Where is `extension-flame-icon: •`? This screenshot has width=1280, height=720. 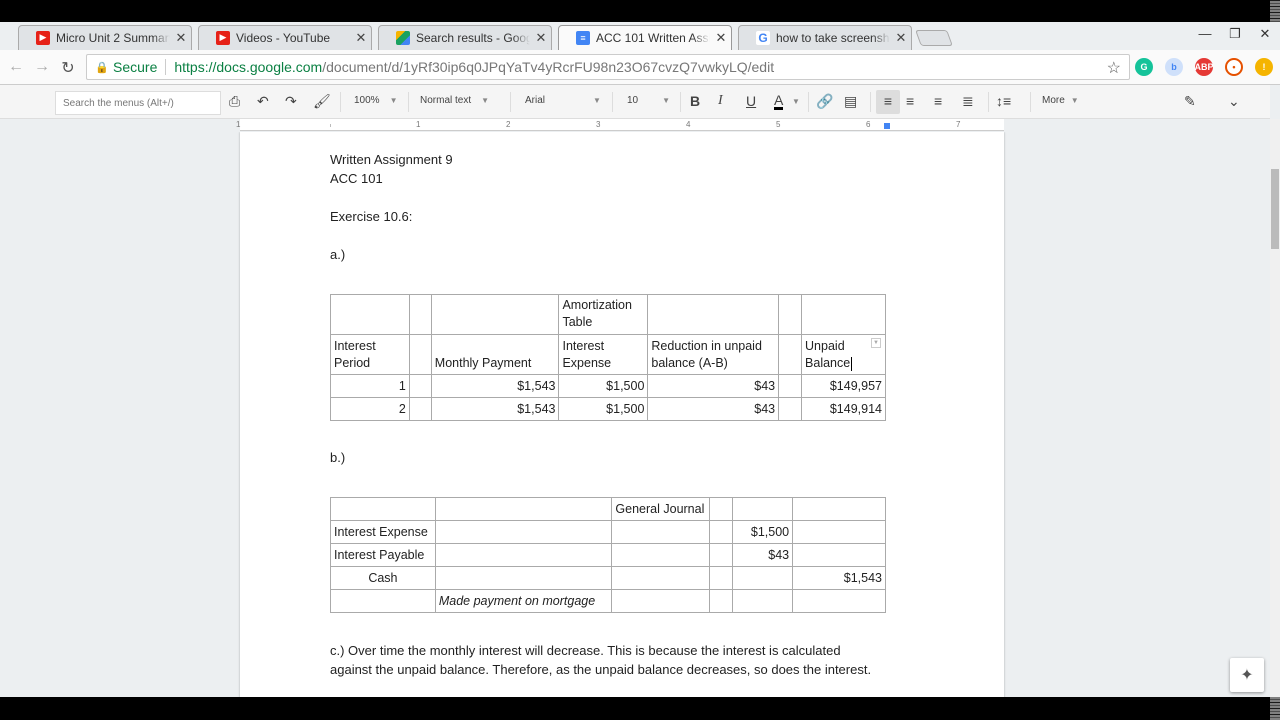
extension-flame-icon: • is located at coordinates (1234, 67).